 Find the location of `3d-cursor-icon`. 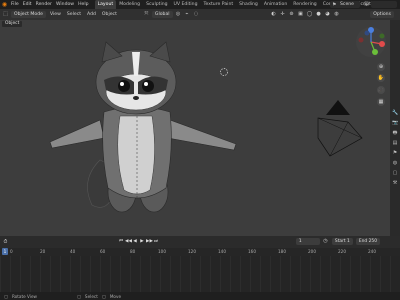

3d-cursor-icon is located at coordinates (224, 72).